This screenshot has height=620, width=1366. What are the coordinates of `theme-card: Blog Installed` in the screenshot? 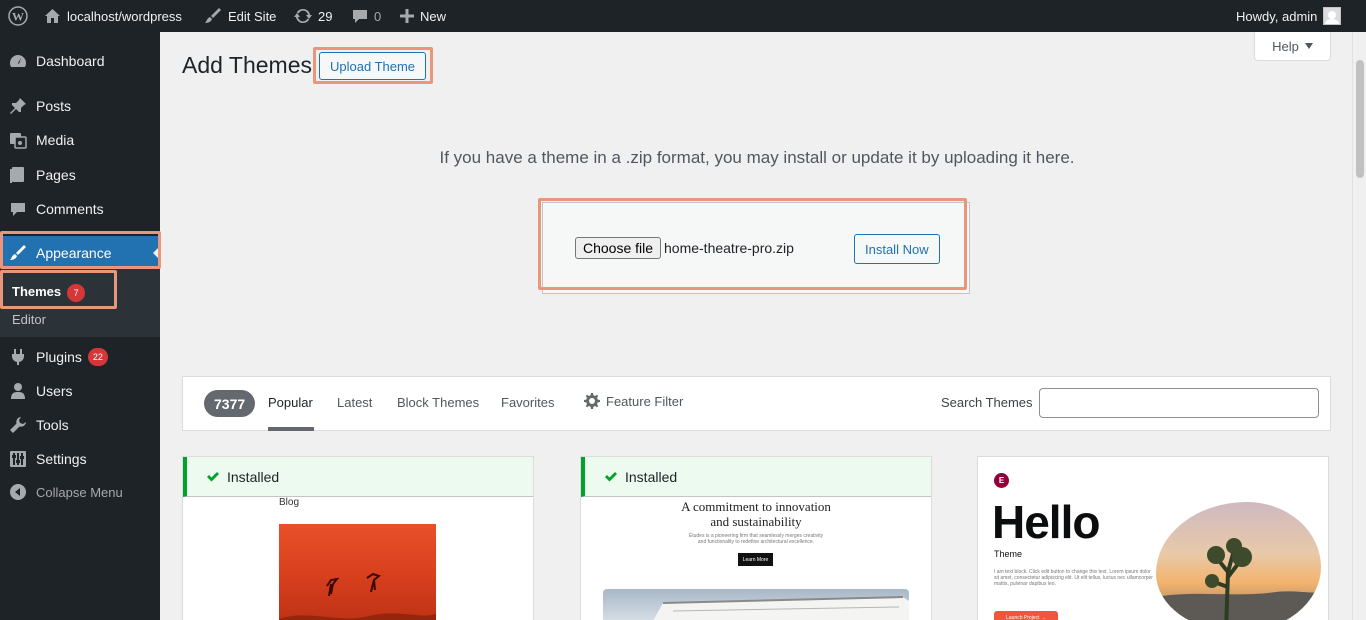 It's located at (358, 538).